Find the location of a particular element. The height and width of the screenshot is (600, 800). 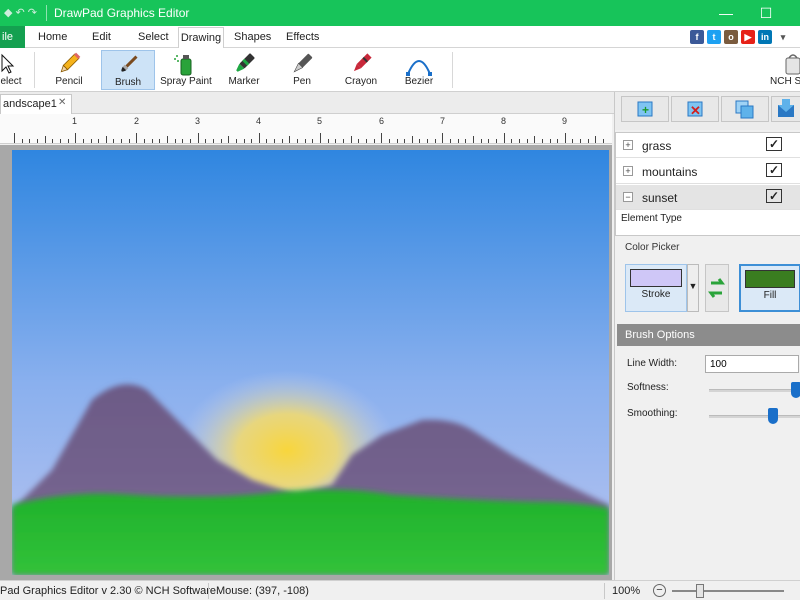

swap-colors-button is located at coordinates (717, 288).